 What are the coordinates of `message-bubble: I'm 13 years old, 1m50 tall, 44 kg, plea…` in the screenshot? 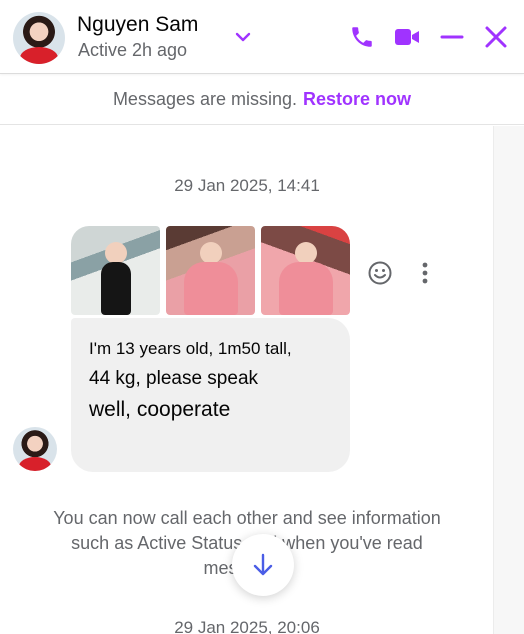 It's located at (210, 395).